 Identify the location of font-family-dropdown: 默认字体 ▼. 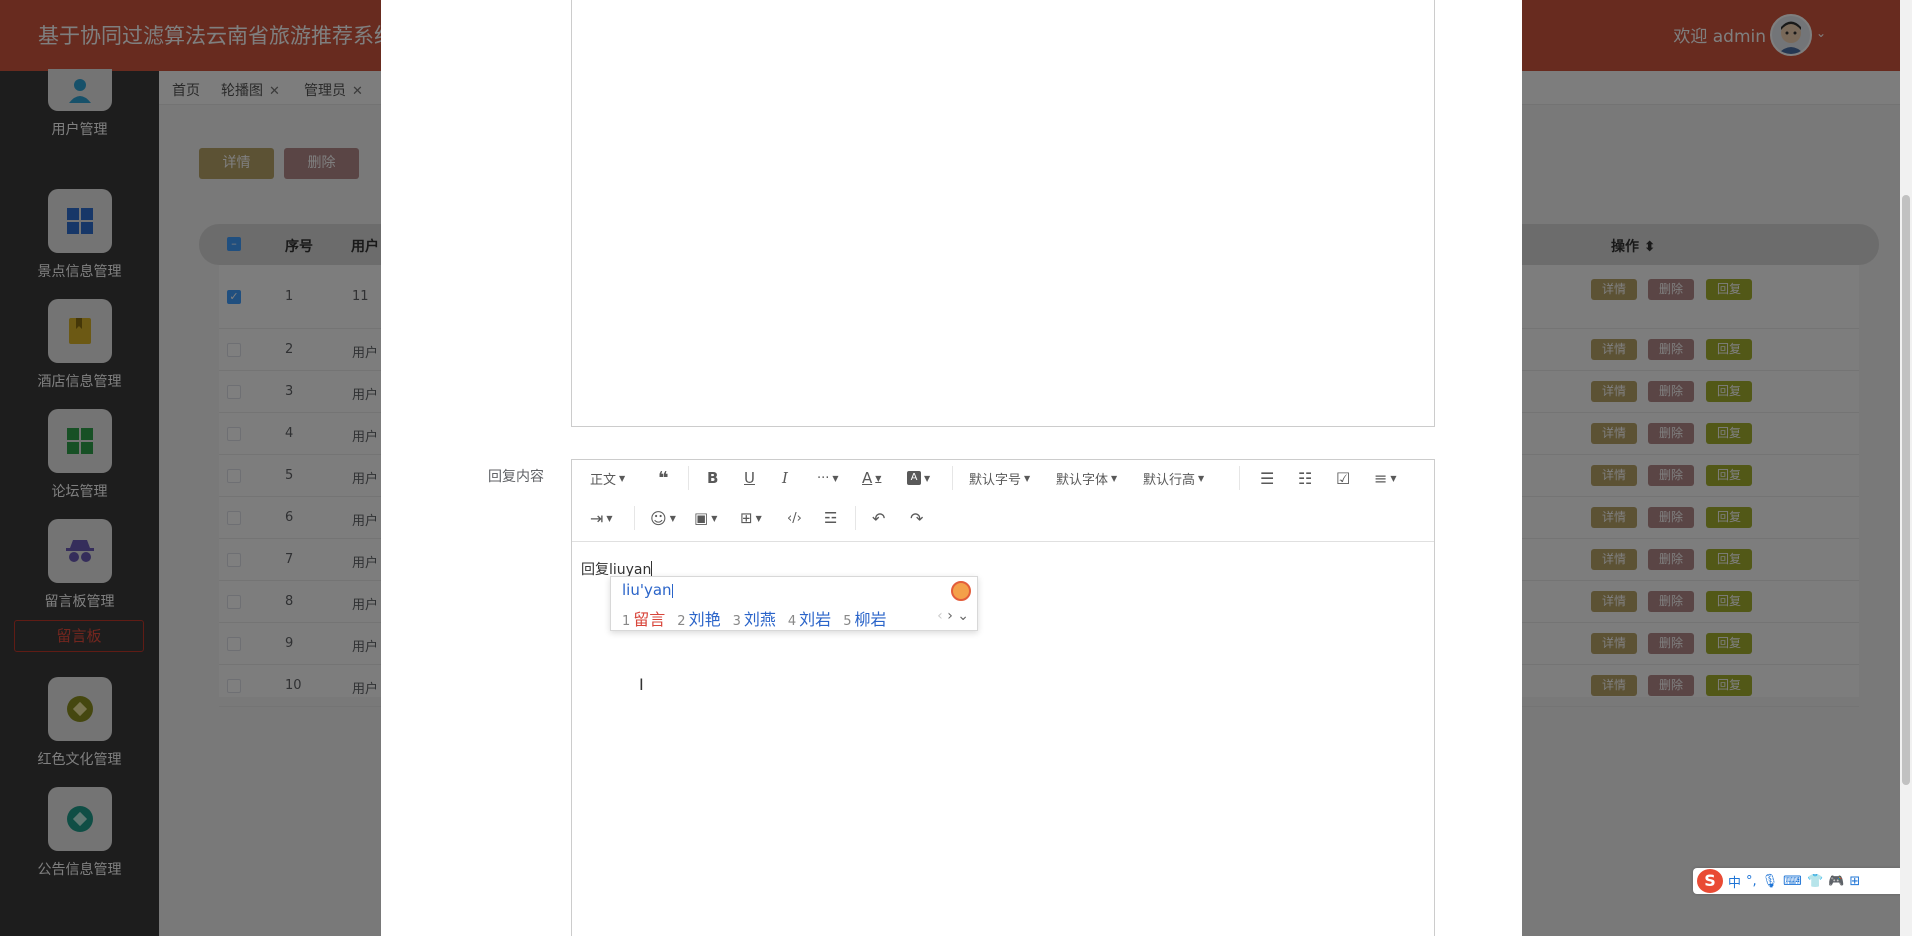
(1086, 478).